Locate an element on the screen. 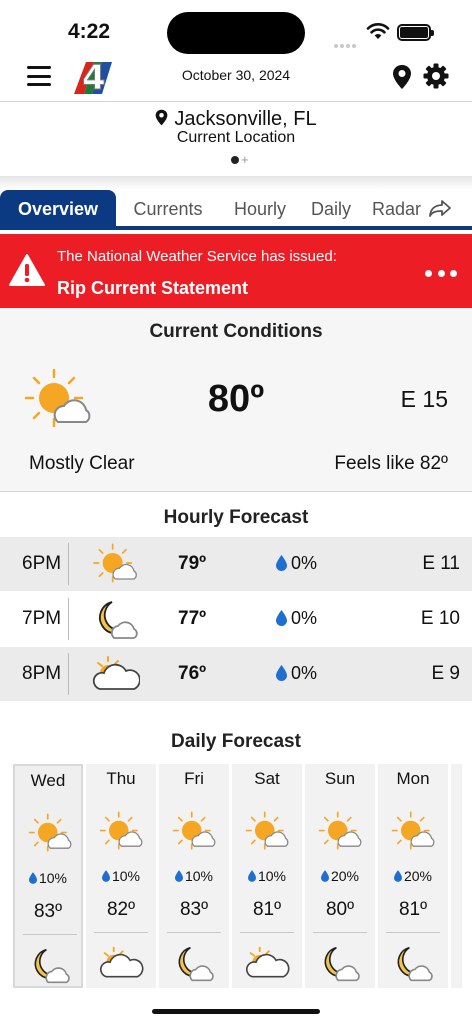 This screenshot has height=1024, width=472. share-arrow-icon is located at coordinates (440, 208).